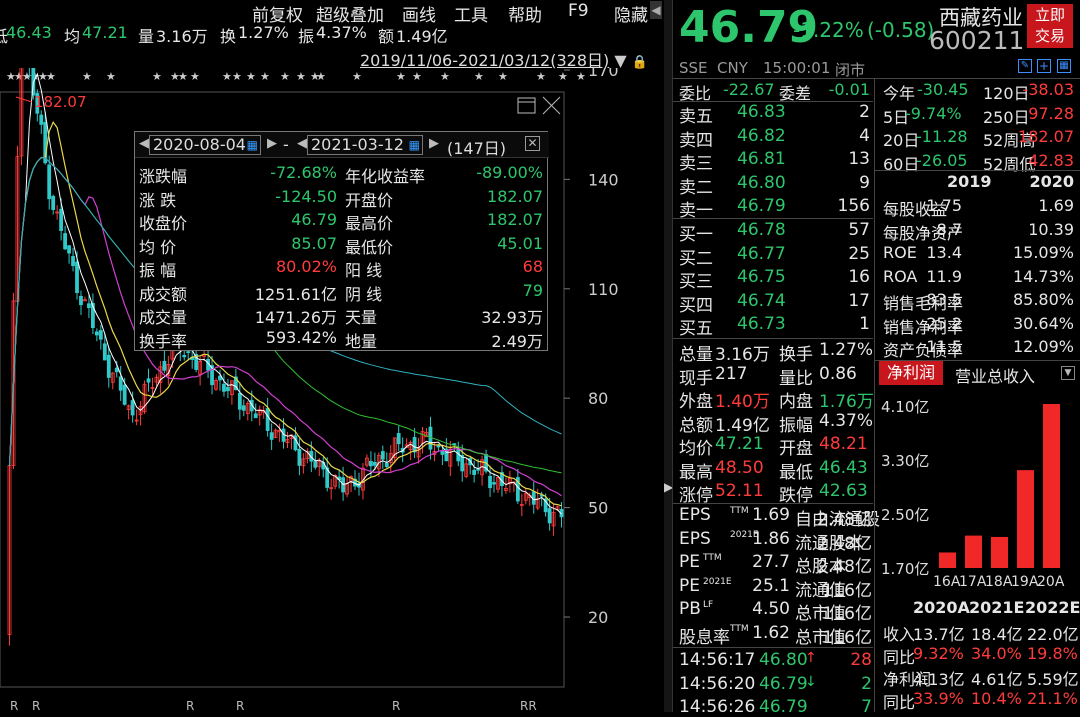 This screenshot has width=1080, height=717. I want to click on stat-value: 1.49亿, so click(742, 425).